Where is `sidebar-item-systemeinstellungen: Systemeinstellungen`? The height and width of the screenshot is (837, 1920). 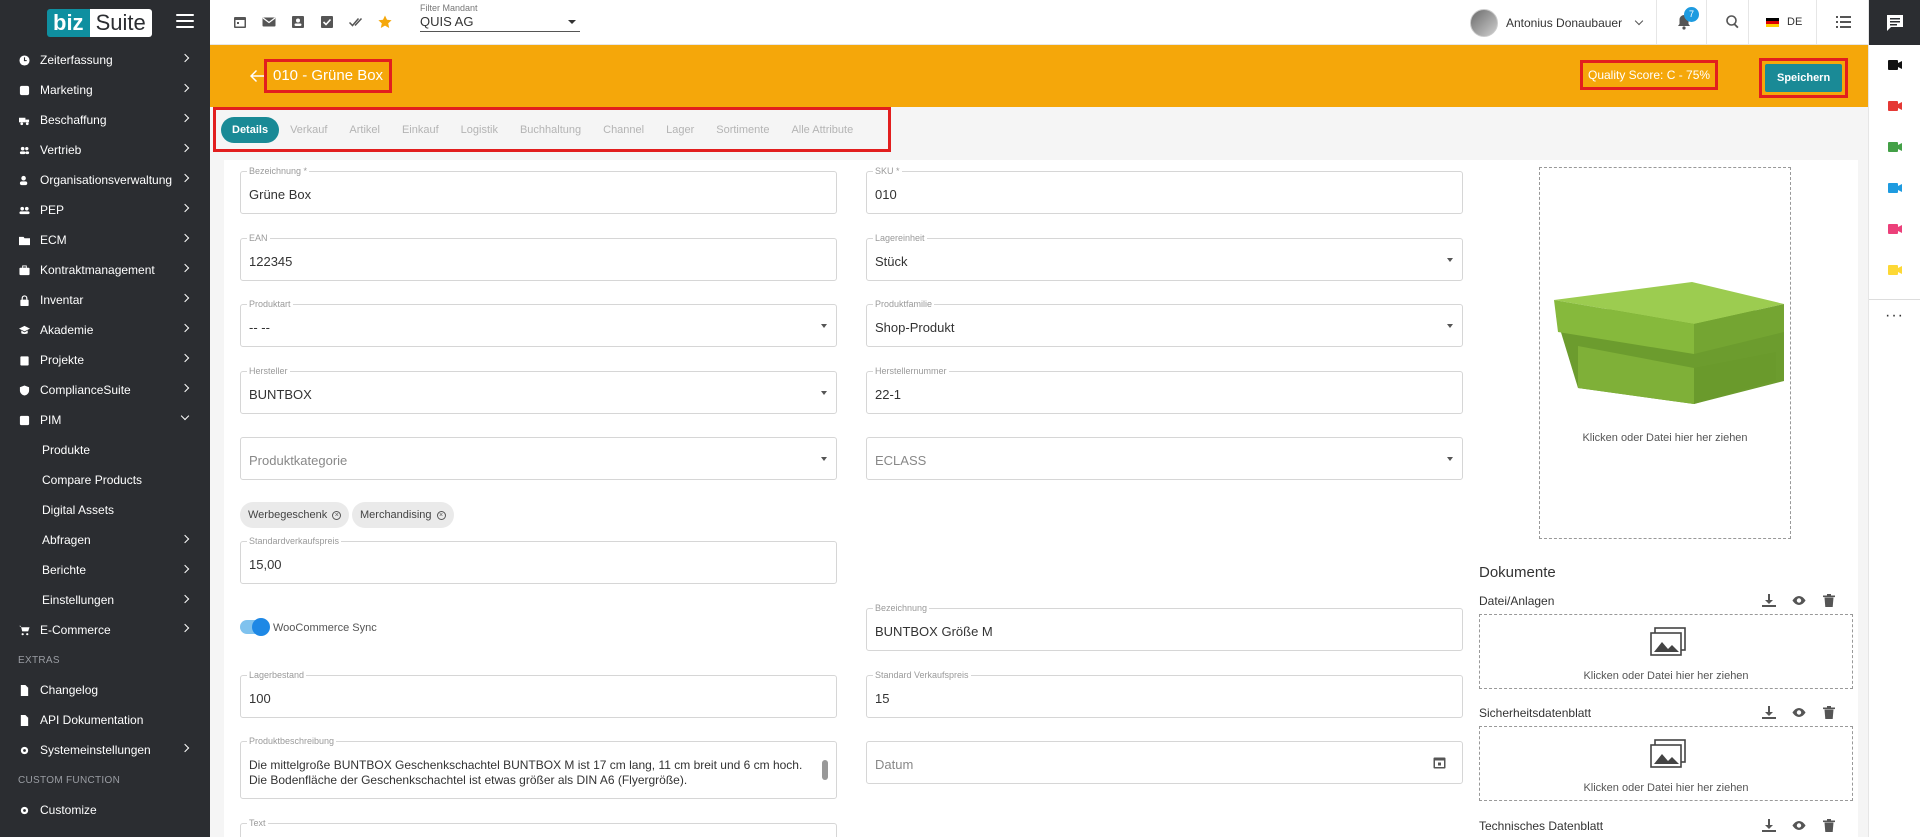 sidebar-item-systemeinstellungen: Systemeinstellungen is located at coordinates (105, 750).